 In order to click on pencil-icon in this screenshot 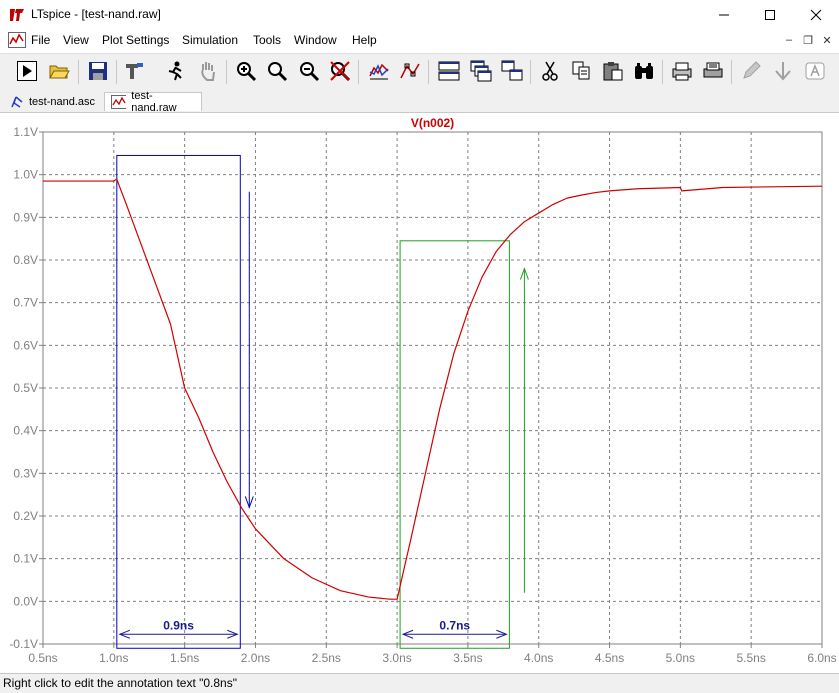, I will do `click(752, 70)`.